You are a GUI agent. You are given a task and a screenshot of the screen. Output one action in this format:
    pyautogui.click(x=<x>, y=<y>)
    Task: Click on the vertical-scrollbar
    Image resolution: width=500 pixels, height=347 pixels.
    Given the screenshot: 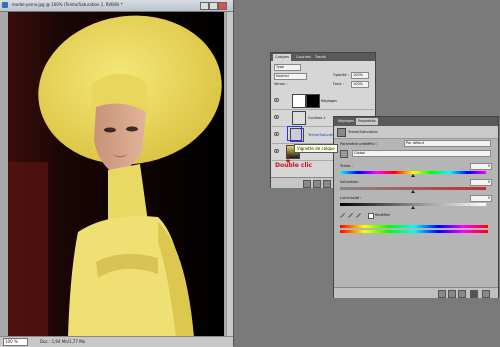 What is the action you would take?
    pyautogui.click(x=229, y=174)
    